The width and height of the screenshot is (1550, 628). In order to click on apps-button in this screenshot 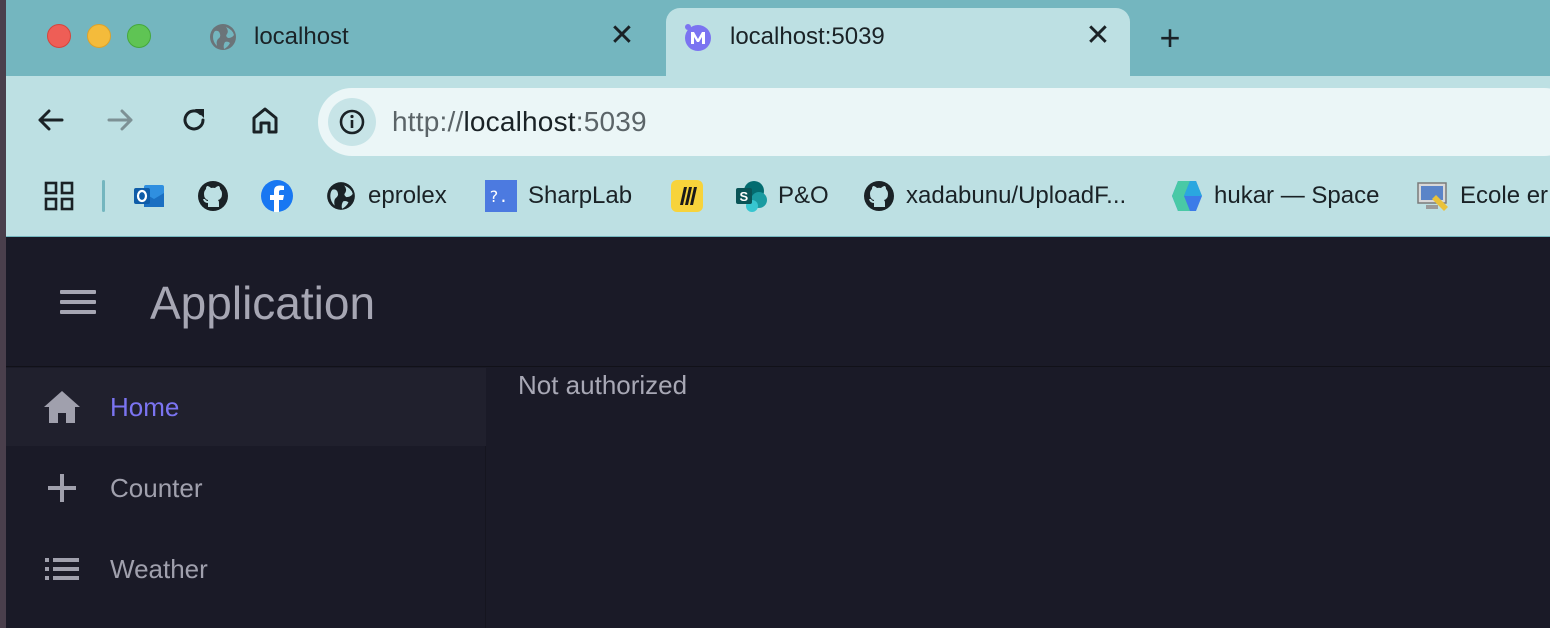, I will do `click(59, 196)`.